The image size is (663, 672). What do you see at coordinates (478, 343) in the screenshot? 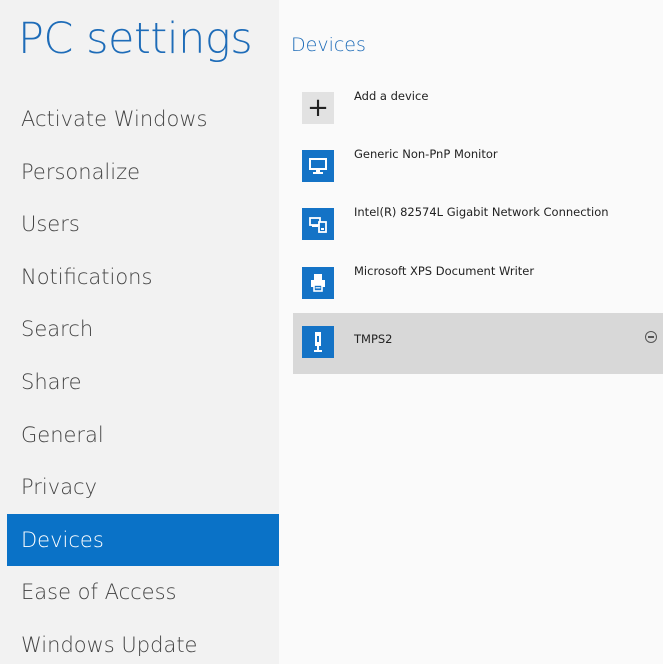
I see `device-item-tmps2: TMPS2` at bounding box center [478, 343].